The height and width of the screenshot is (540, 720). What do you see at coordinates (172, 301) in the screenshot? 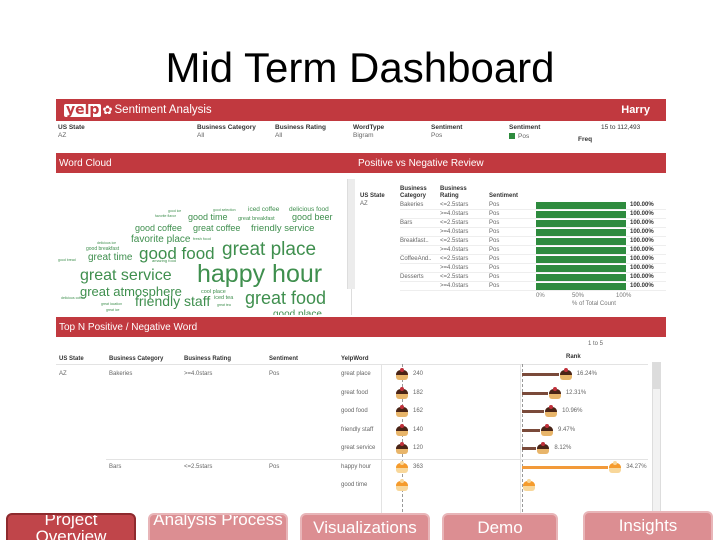
I see `word-cloud-word: friendly staff` at bounding box center [172, 301].